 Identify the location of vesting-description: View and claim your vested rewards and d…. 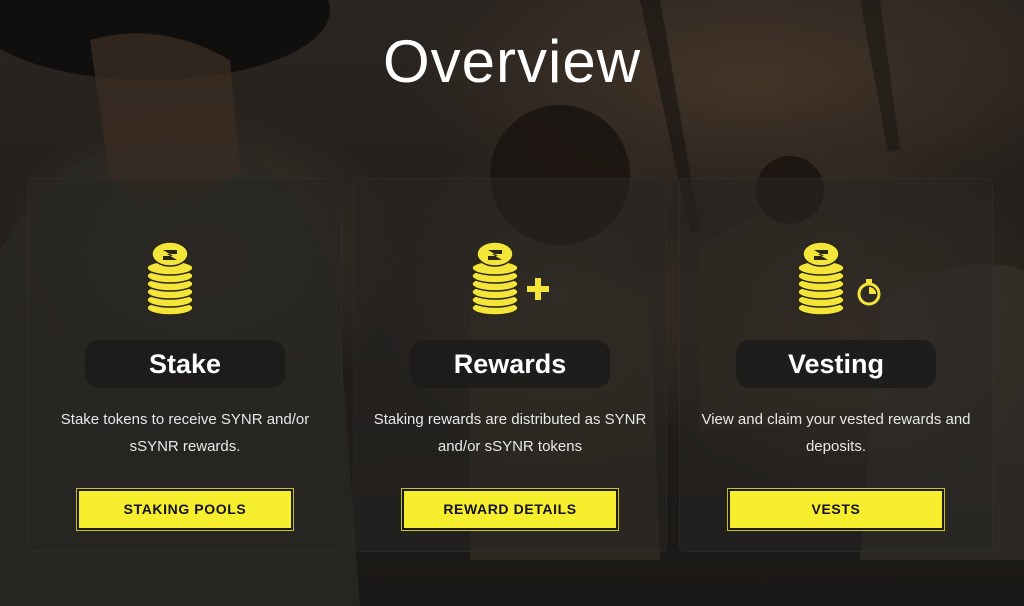
(836, 433).